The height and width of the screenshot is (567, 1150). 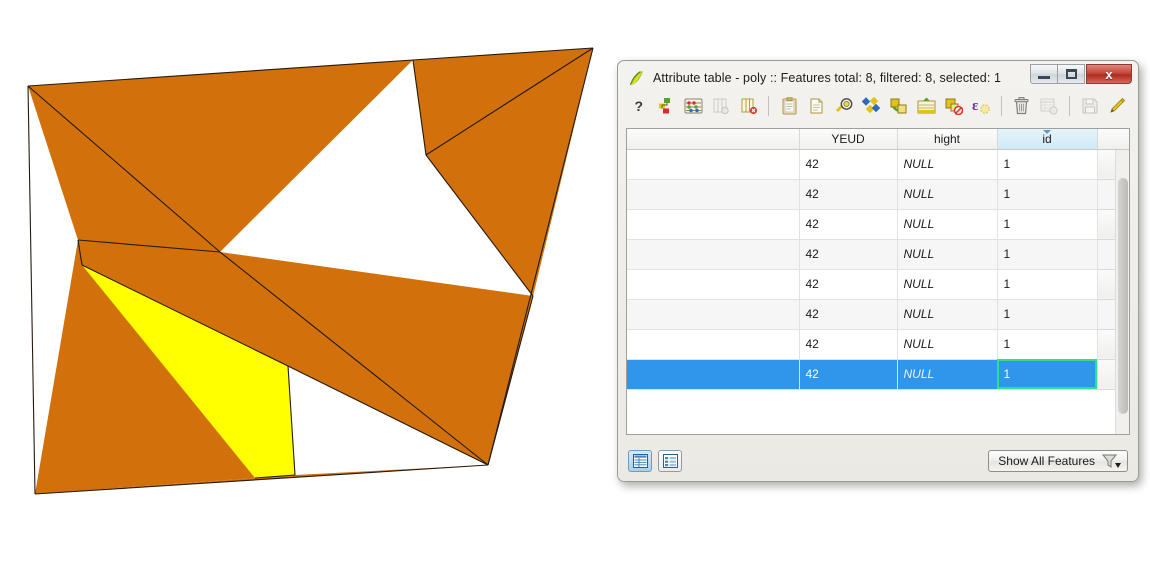 I want to click on table-view-button, so click(x=640, y=461).